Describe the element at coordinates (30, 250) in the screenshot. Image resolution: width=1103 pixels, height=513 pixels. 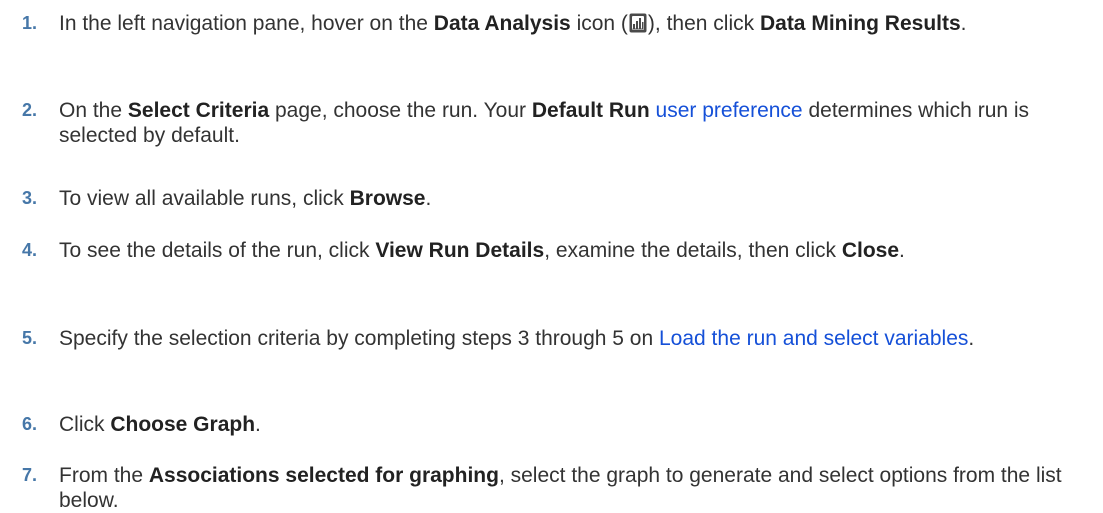
I see `step-number: 4.` at that location.